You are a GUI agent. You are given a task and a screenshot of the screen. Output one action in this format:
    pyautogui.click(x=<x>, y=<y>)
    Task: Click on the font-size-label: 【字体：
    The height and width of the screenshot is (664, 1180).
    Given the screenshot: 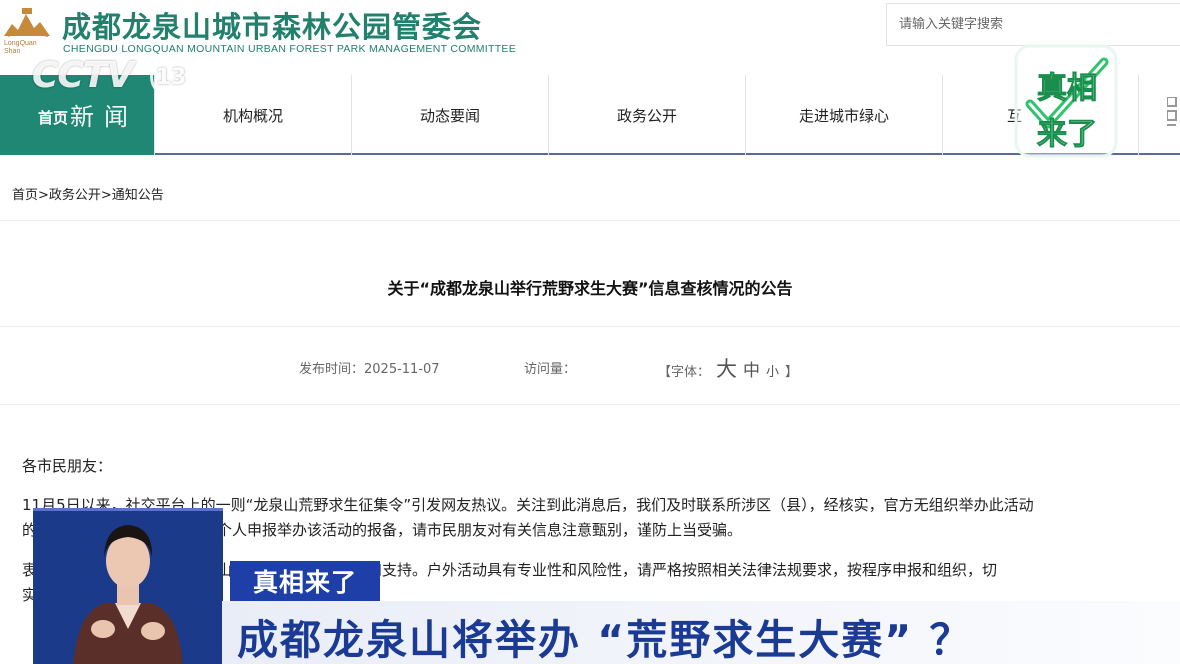 What is the action you would take?
    pyautogui.click(x=684, y=372)
    